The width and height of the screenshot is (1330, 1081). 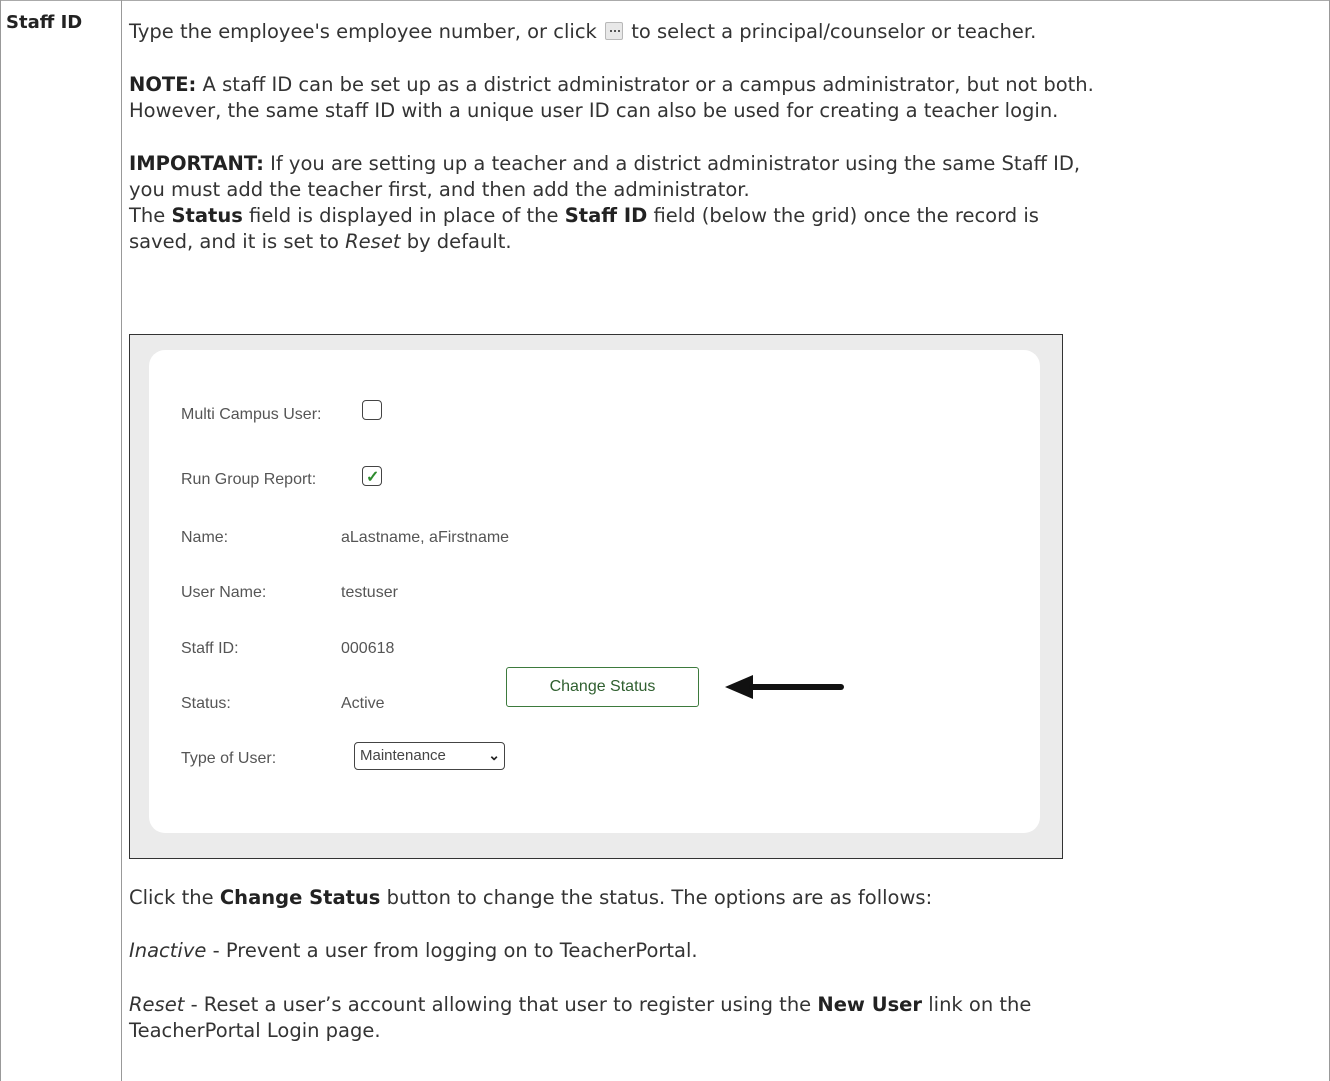 What do you see at coordinates (494, 755) in the screenshot?
I see `chevron-down-icon: ⌄` at bounding box center [494, 755].